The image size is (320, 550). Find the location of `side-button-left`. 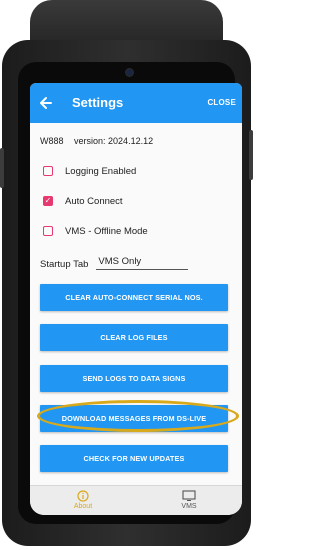

side-button-left is located at coordinates (2, 168).